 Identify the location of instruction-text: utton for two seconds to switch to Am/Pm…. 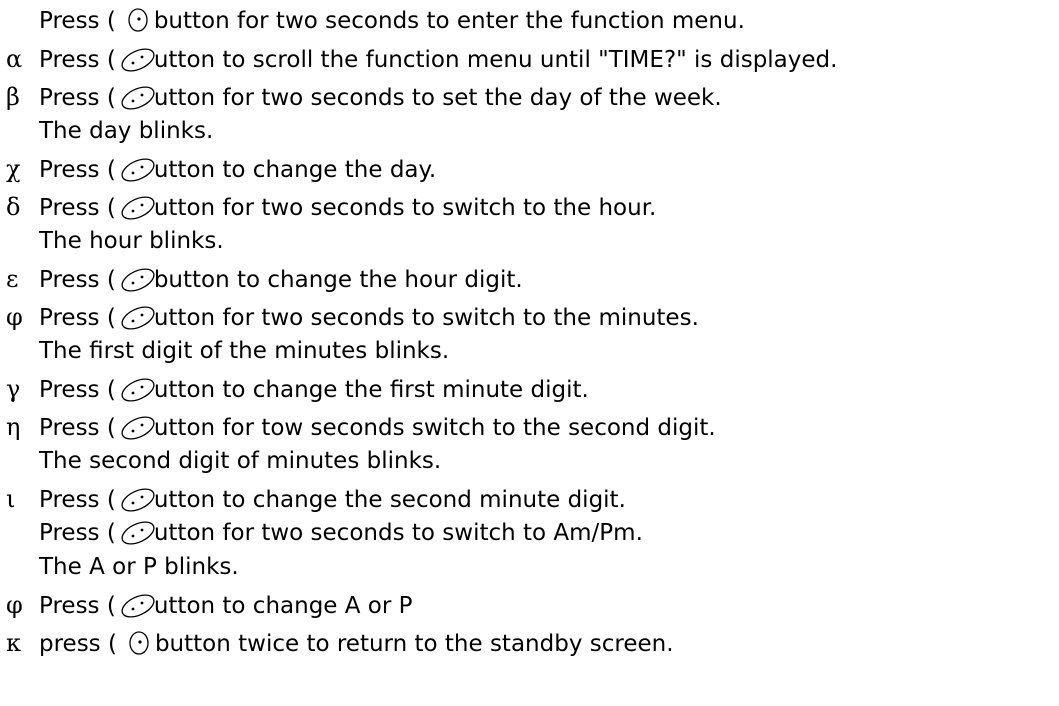
(398, 533).